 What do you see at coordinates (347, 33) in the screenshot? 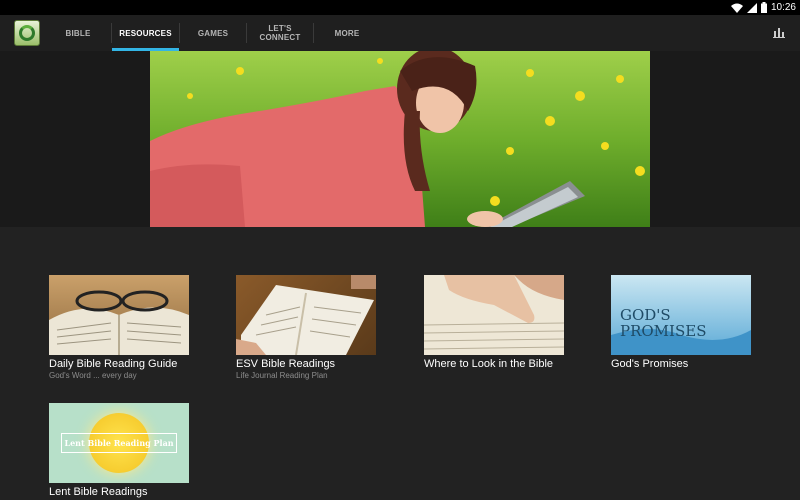
I see `tab-more: MORE` at bounding box center [347, 33].